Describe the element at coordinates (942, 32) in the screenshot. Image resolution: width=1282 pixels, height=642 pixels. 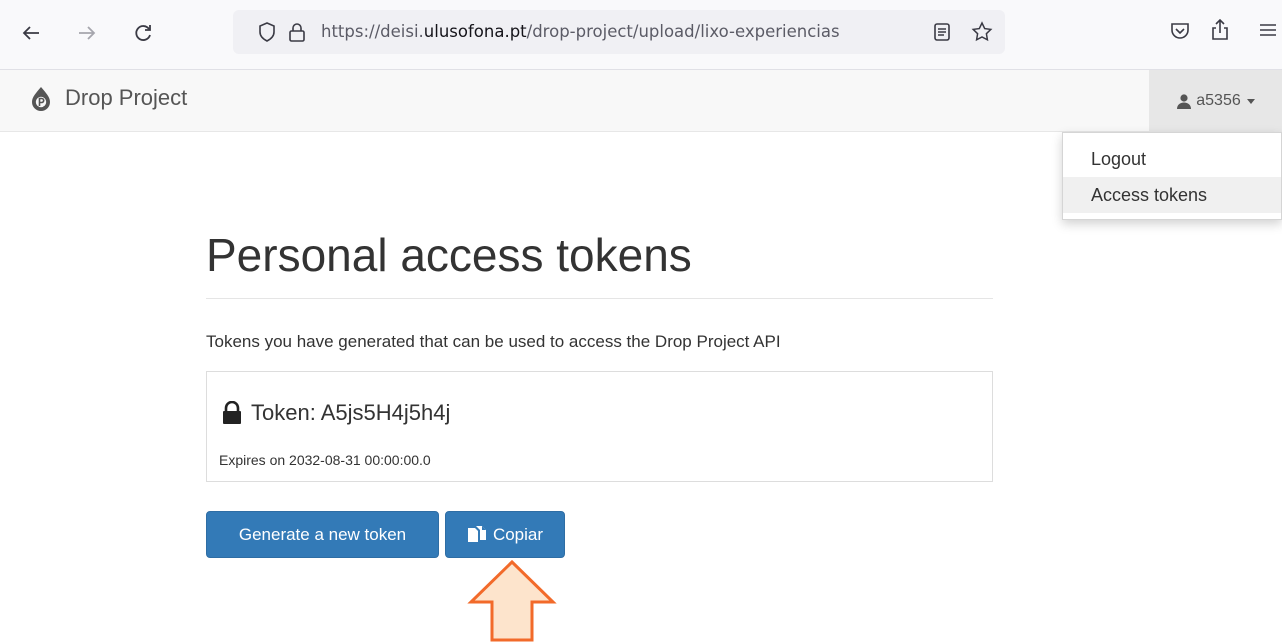
I see `reader-icon` at that location.